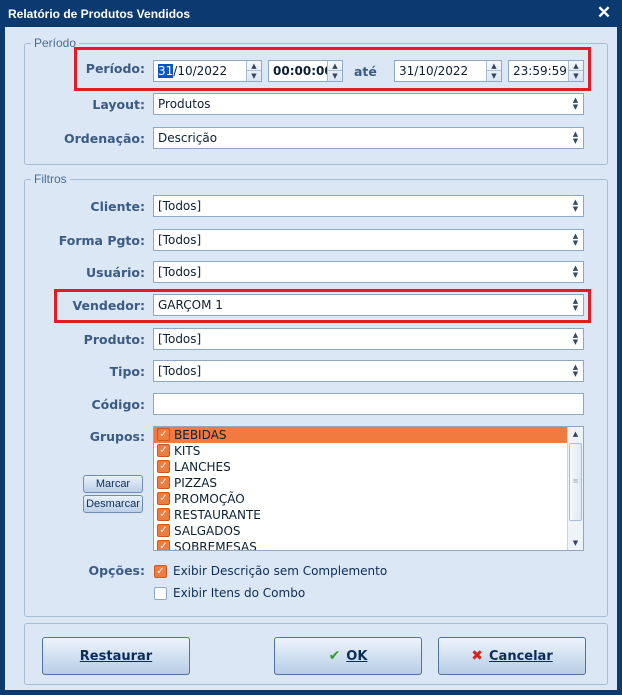  I want to click on vendedor-label: Vendedor:, so click(109, 305).